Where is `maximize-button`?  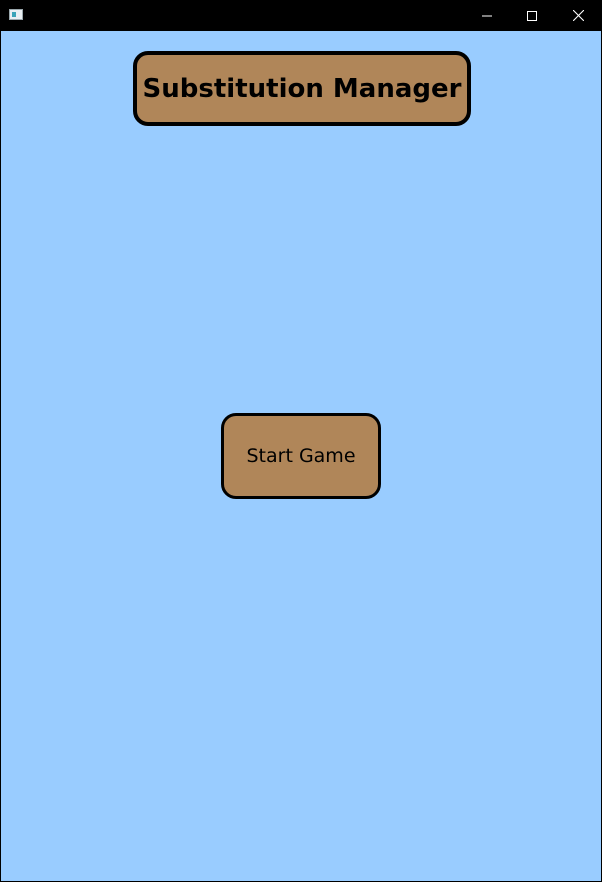 maximize-button is located at coordinates (532, 15).